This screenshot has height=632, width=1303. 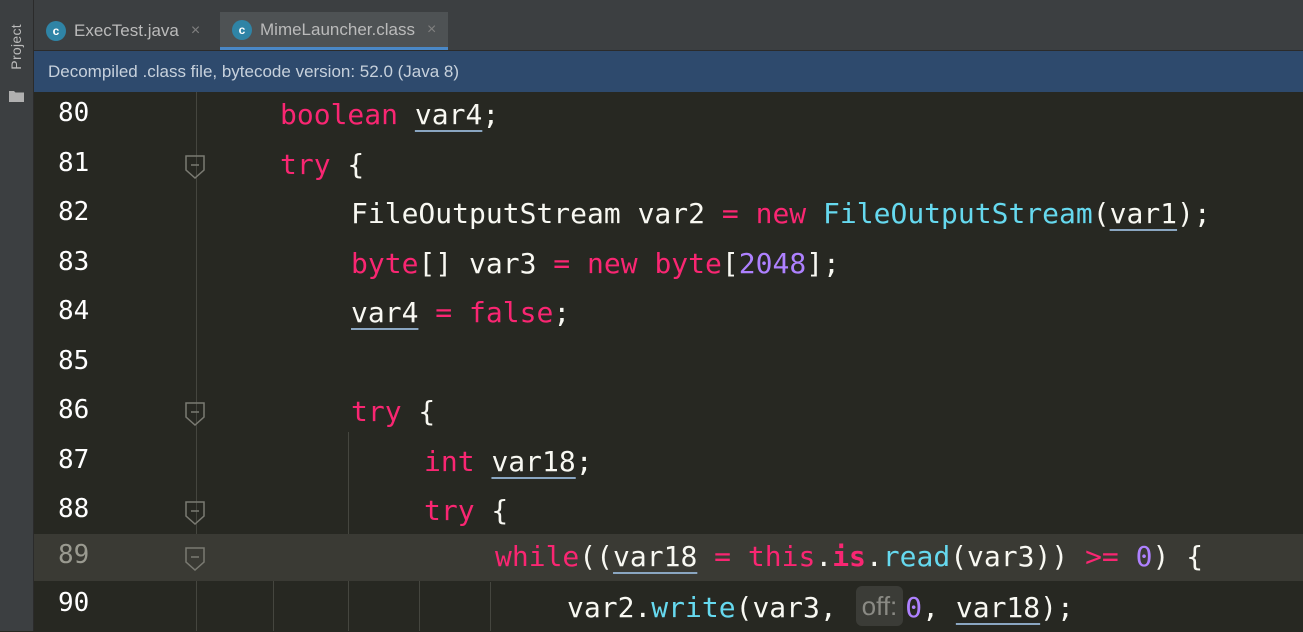 What do you see at coordinates (74, 212) in the screenshot?
I see `line-number: 82` at bounding box center [74, 212].